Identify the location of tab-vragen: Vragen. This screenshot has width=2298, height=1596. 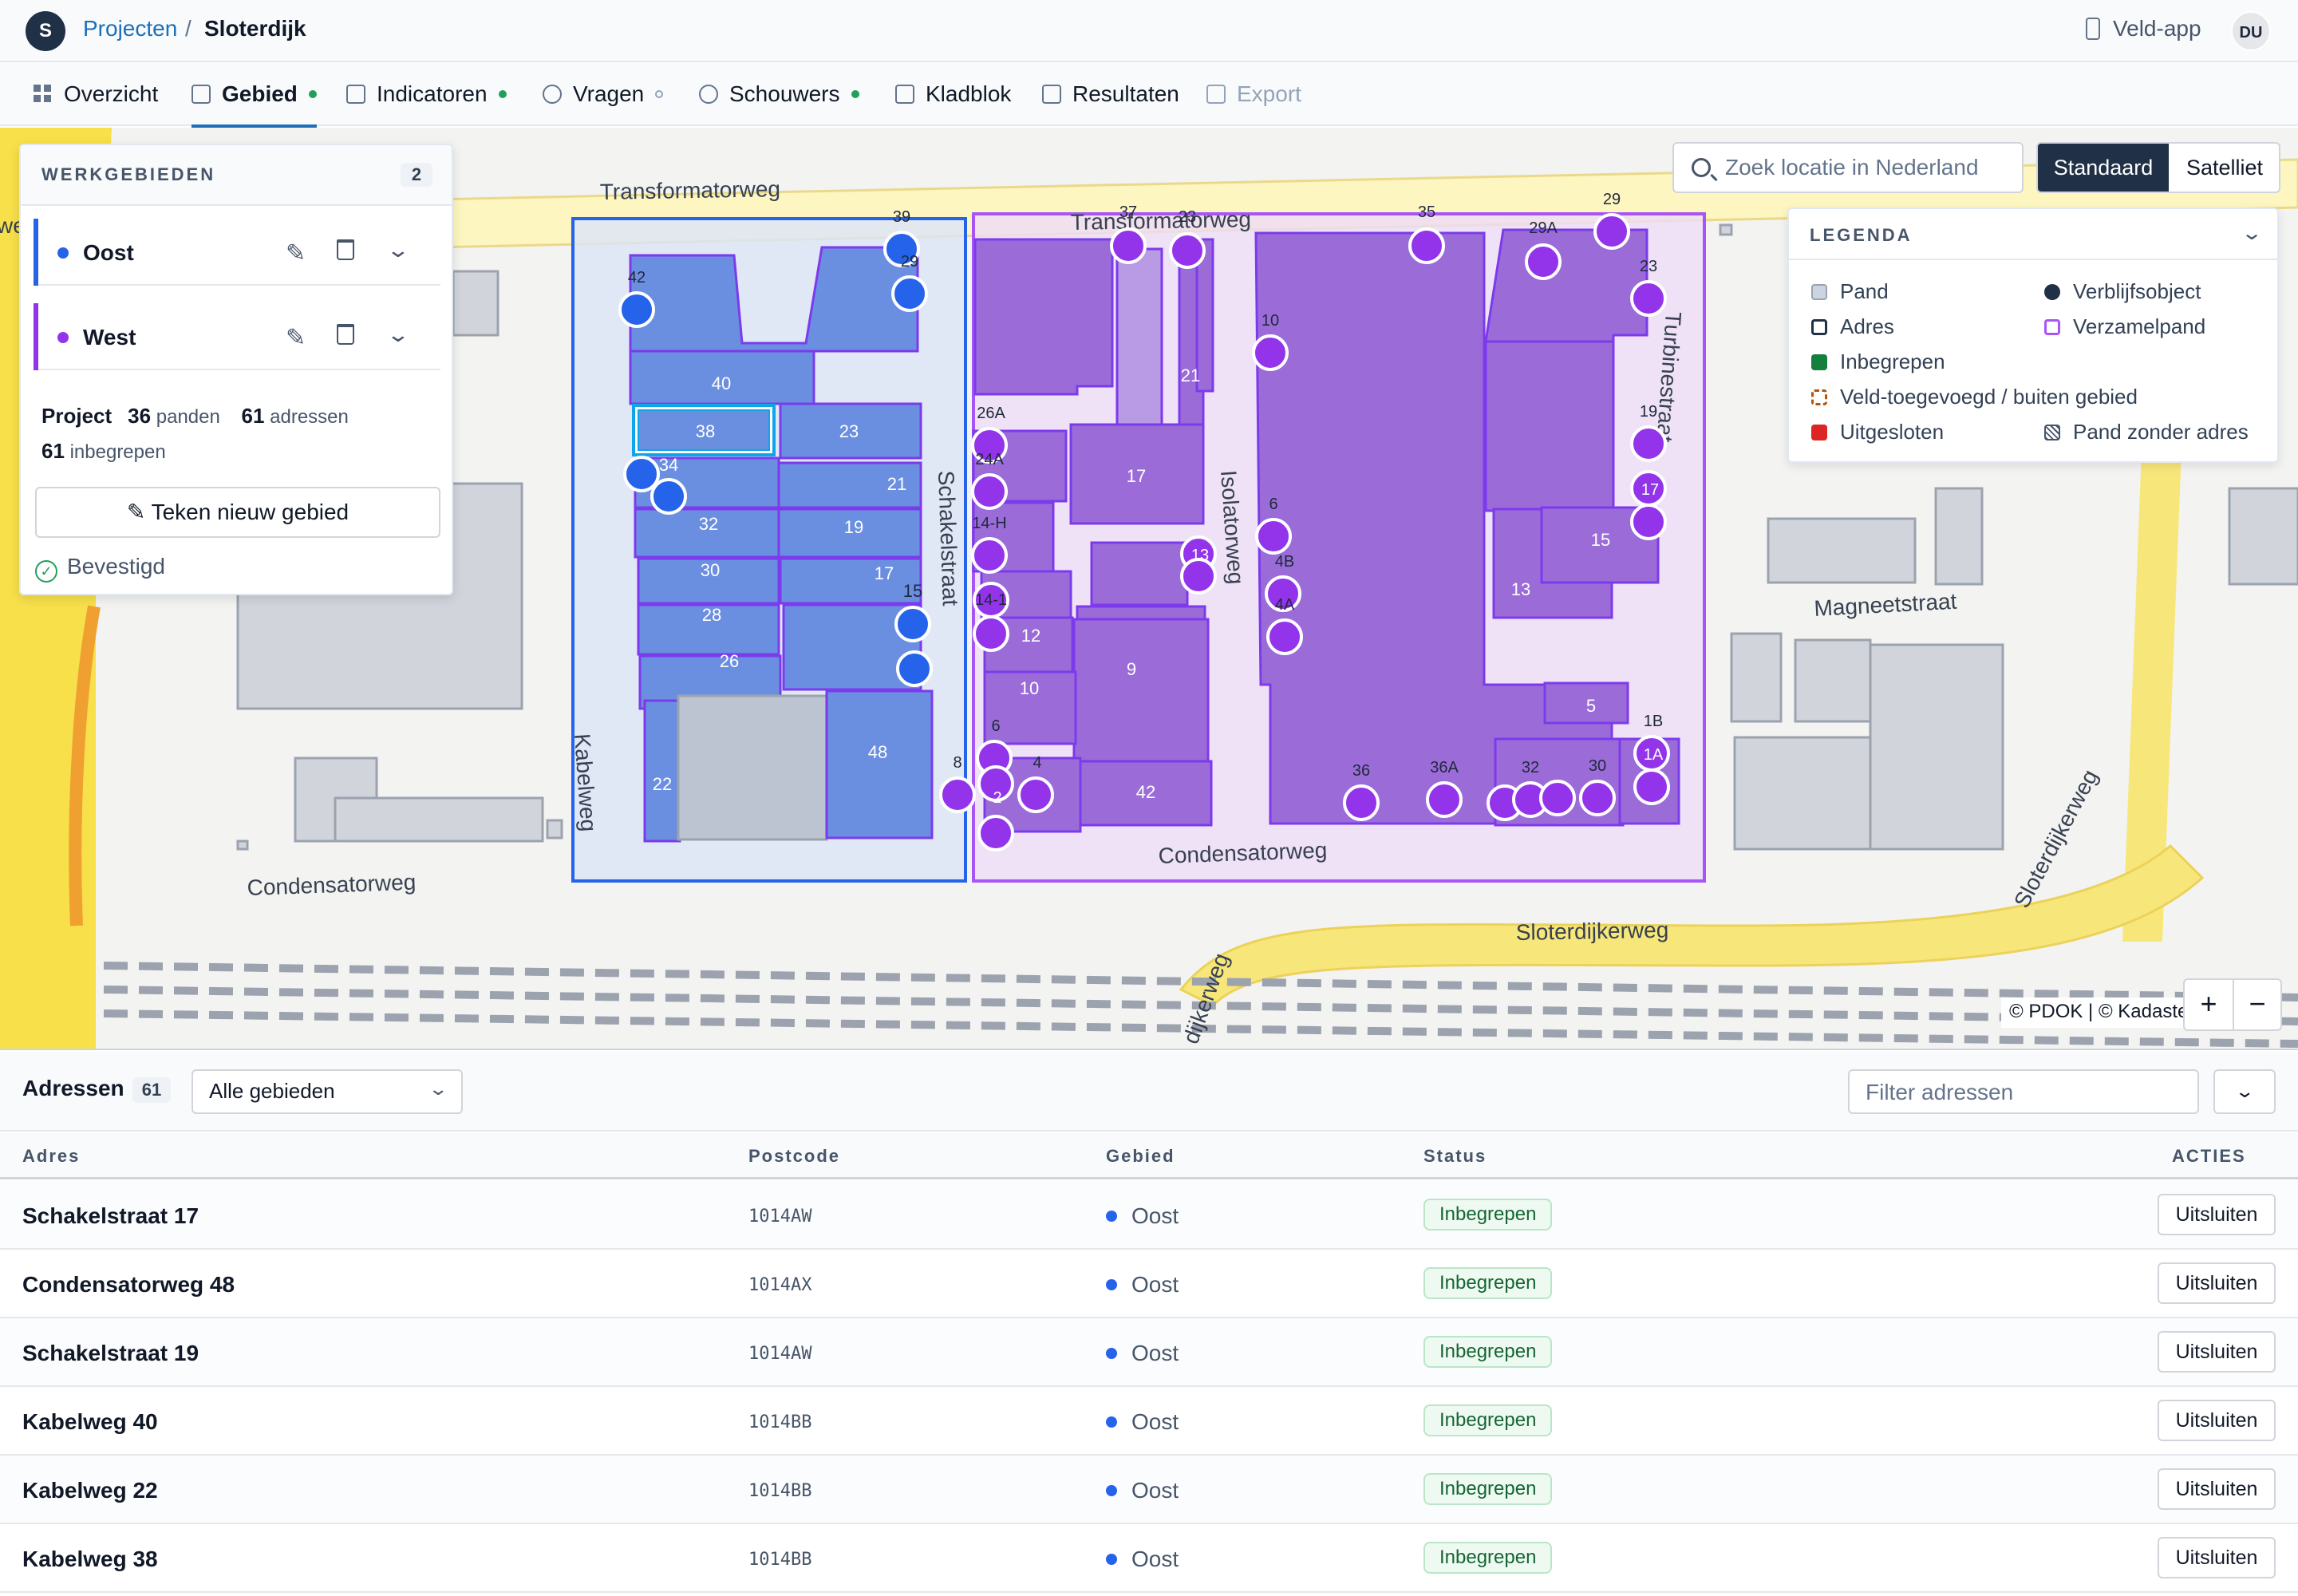
(604, 94).